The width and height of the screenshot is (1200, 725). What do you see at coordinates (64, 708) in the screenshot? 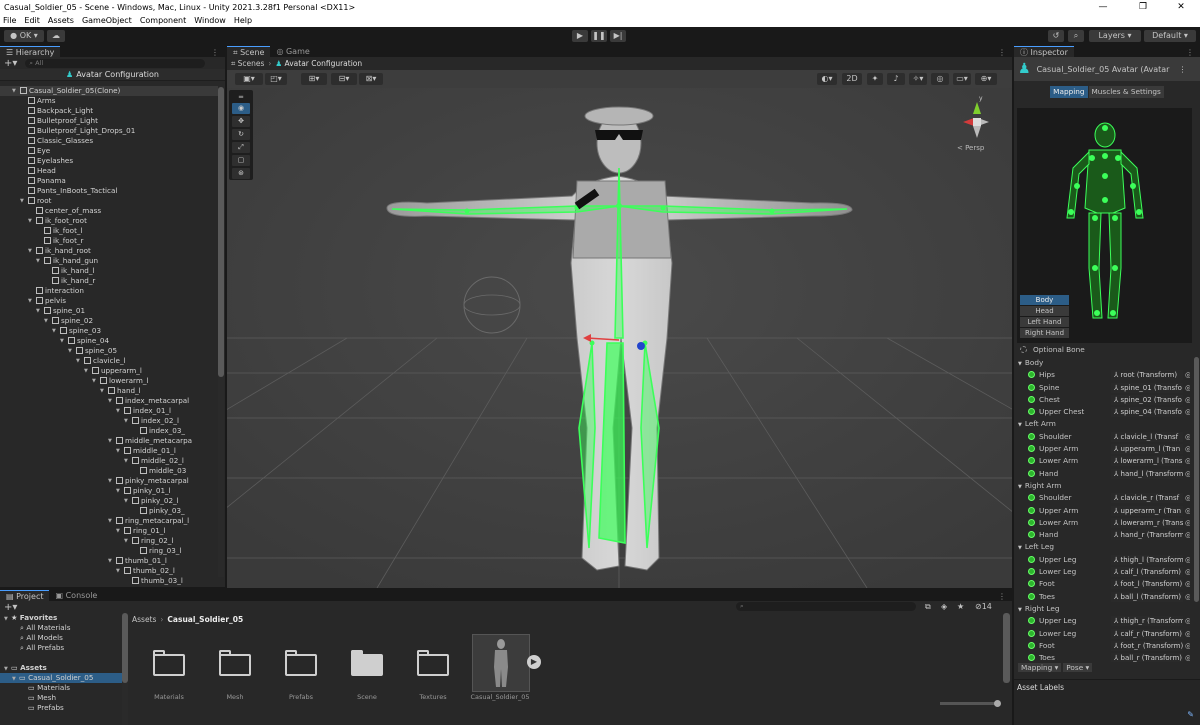
I see `tree-prefabs: ▭ Prefabs` at bounding box center [64, 708].